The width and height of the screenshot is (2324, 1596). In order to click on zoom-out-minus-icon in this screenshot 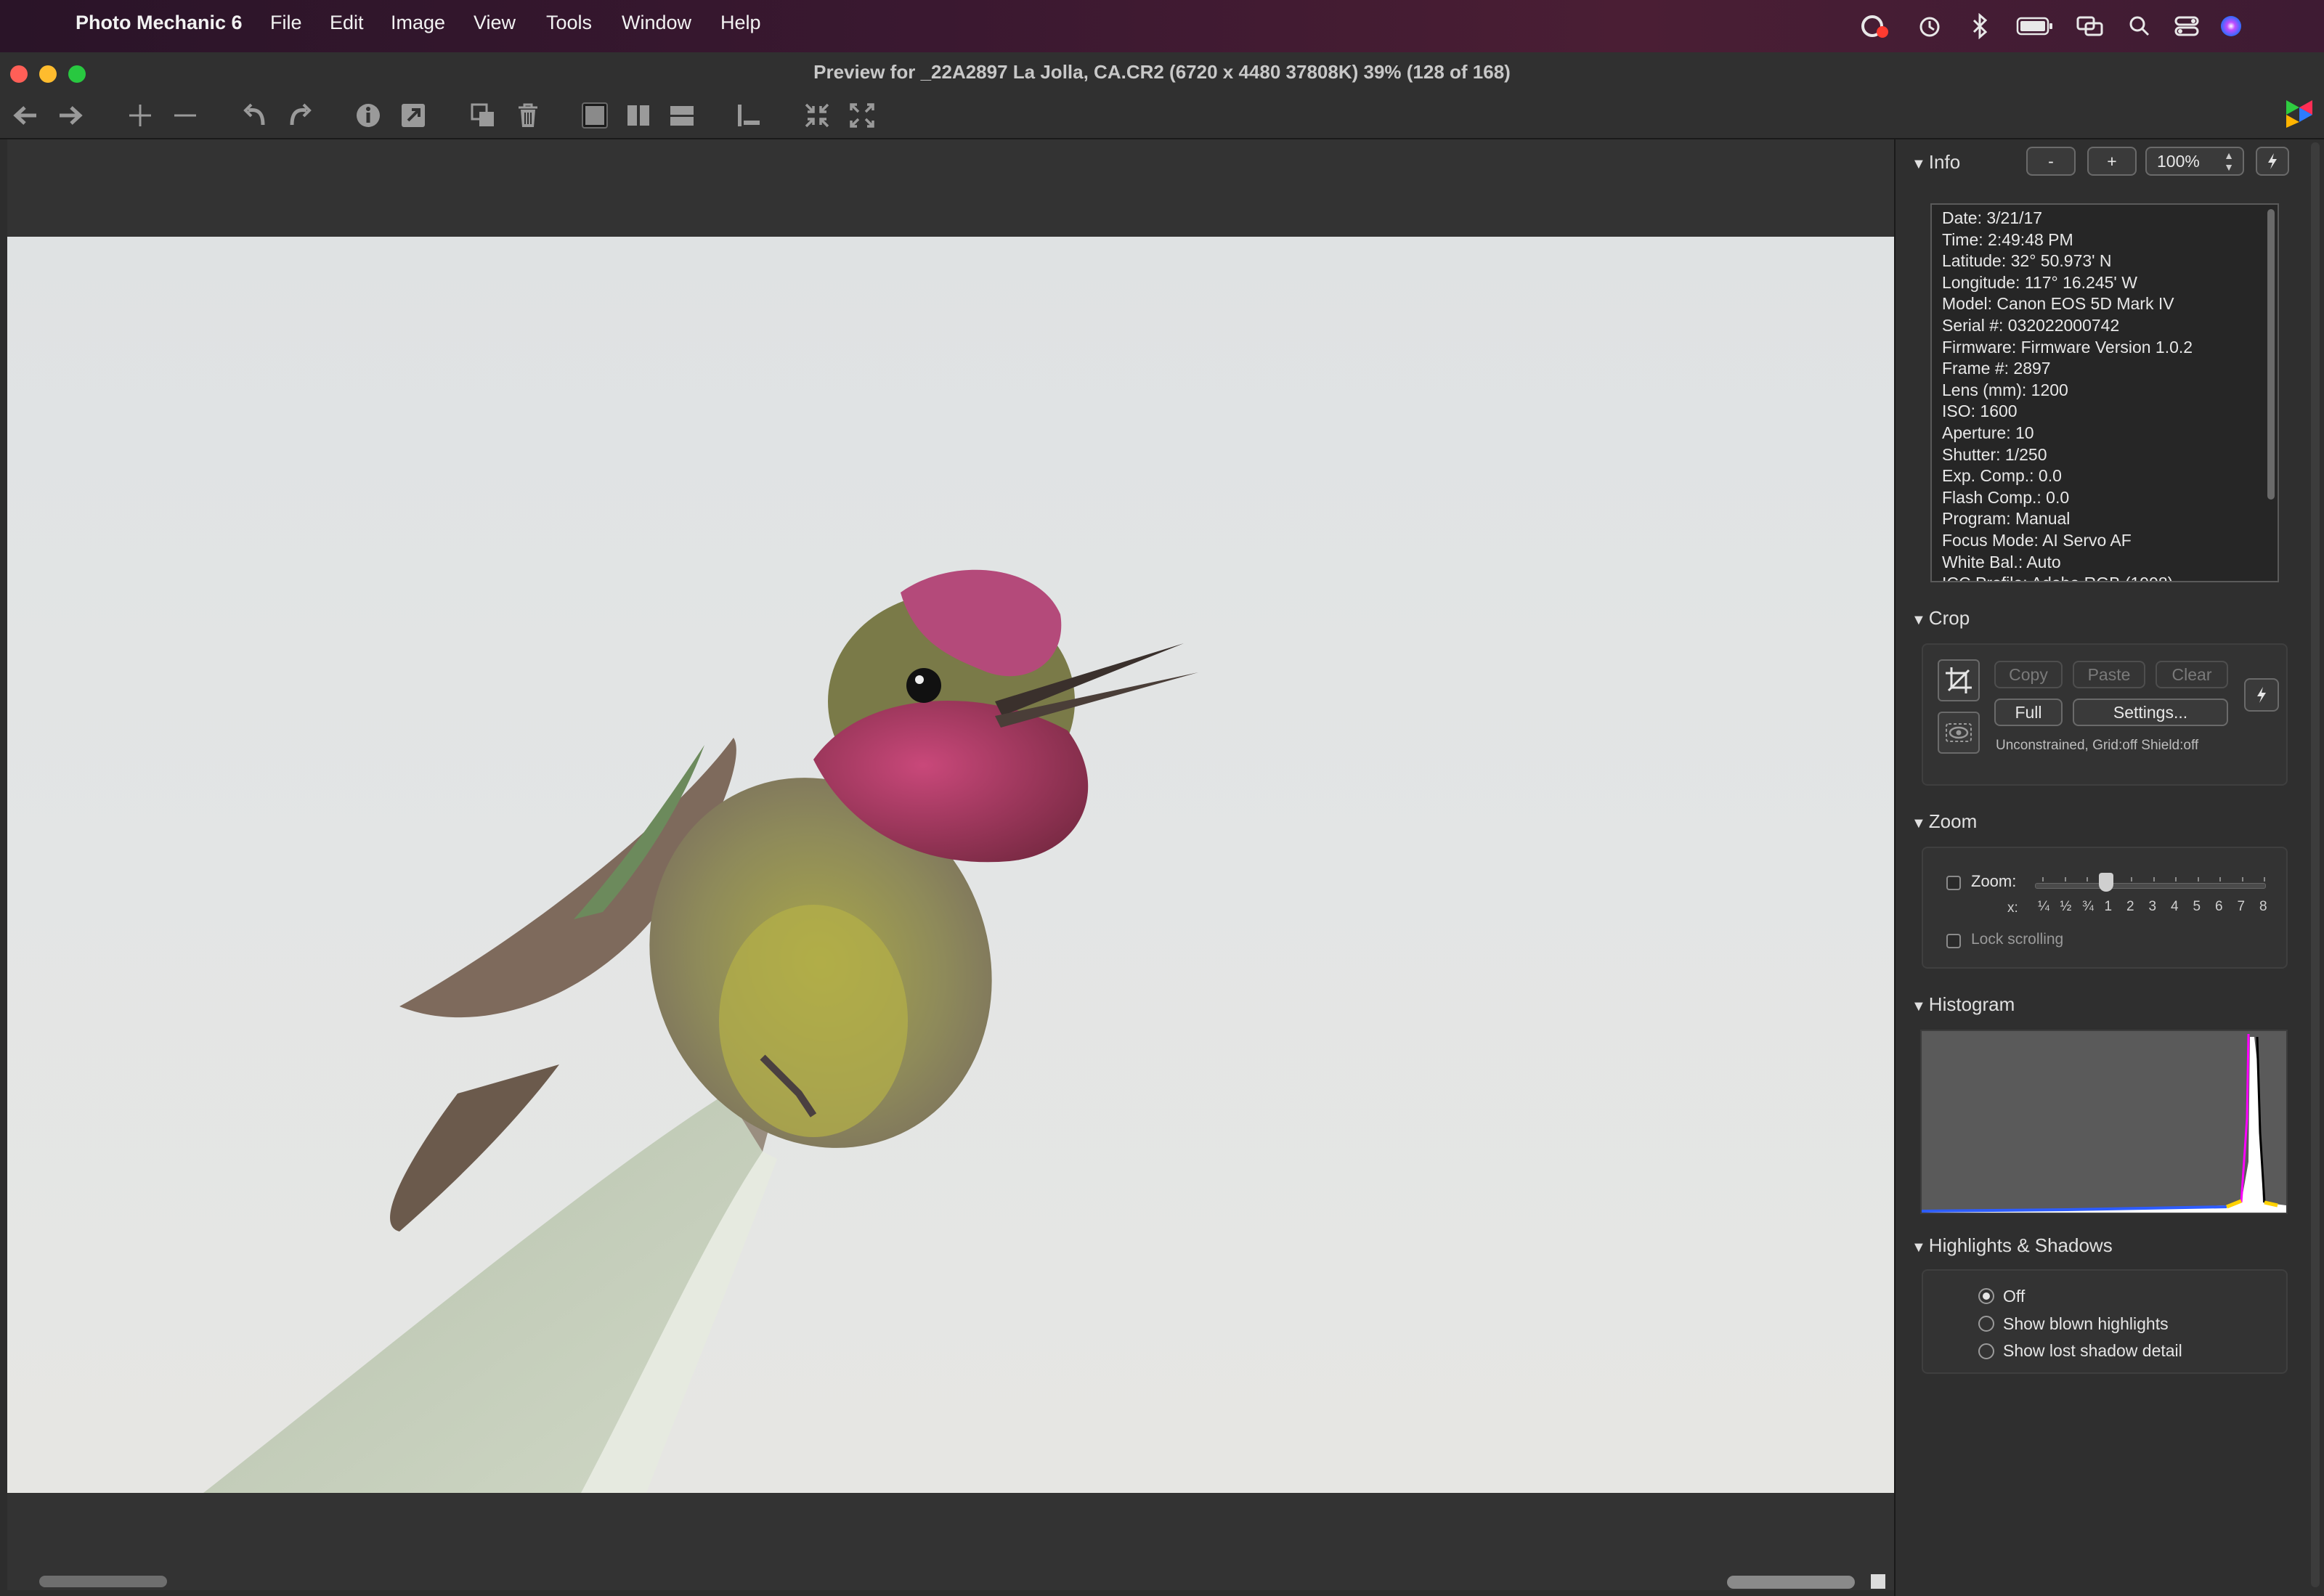, I will do `click(185, 115)`.